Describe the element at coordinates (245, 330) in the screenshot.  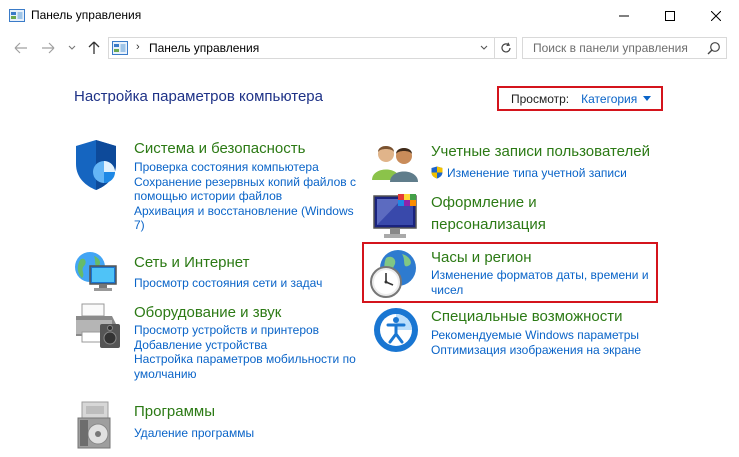
I see `link-devices-printers: Просмотр устройств и принтеров` at that location.